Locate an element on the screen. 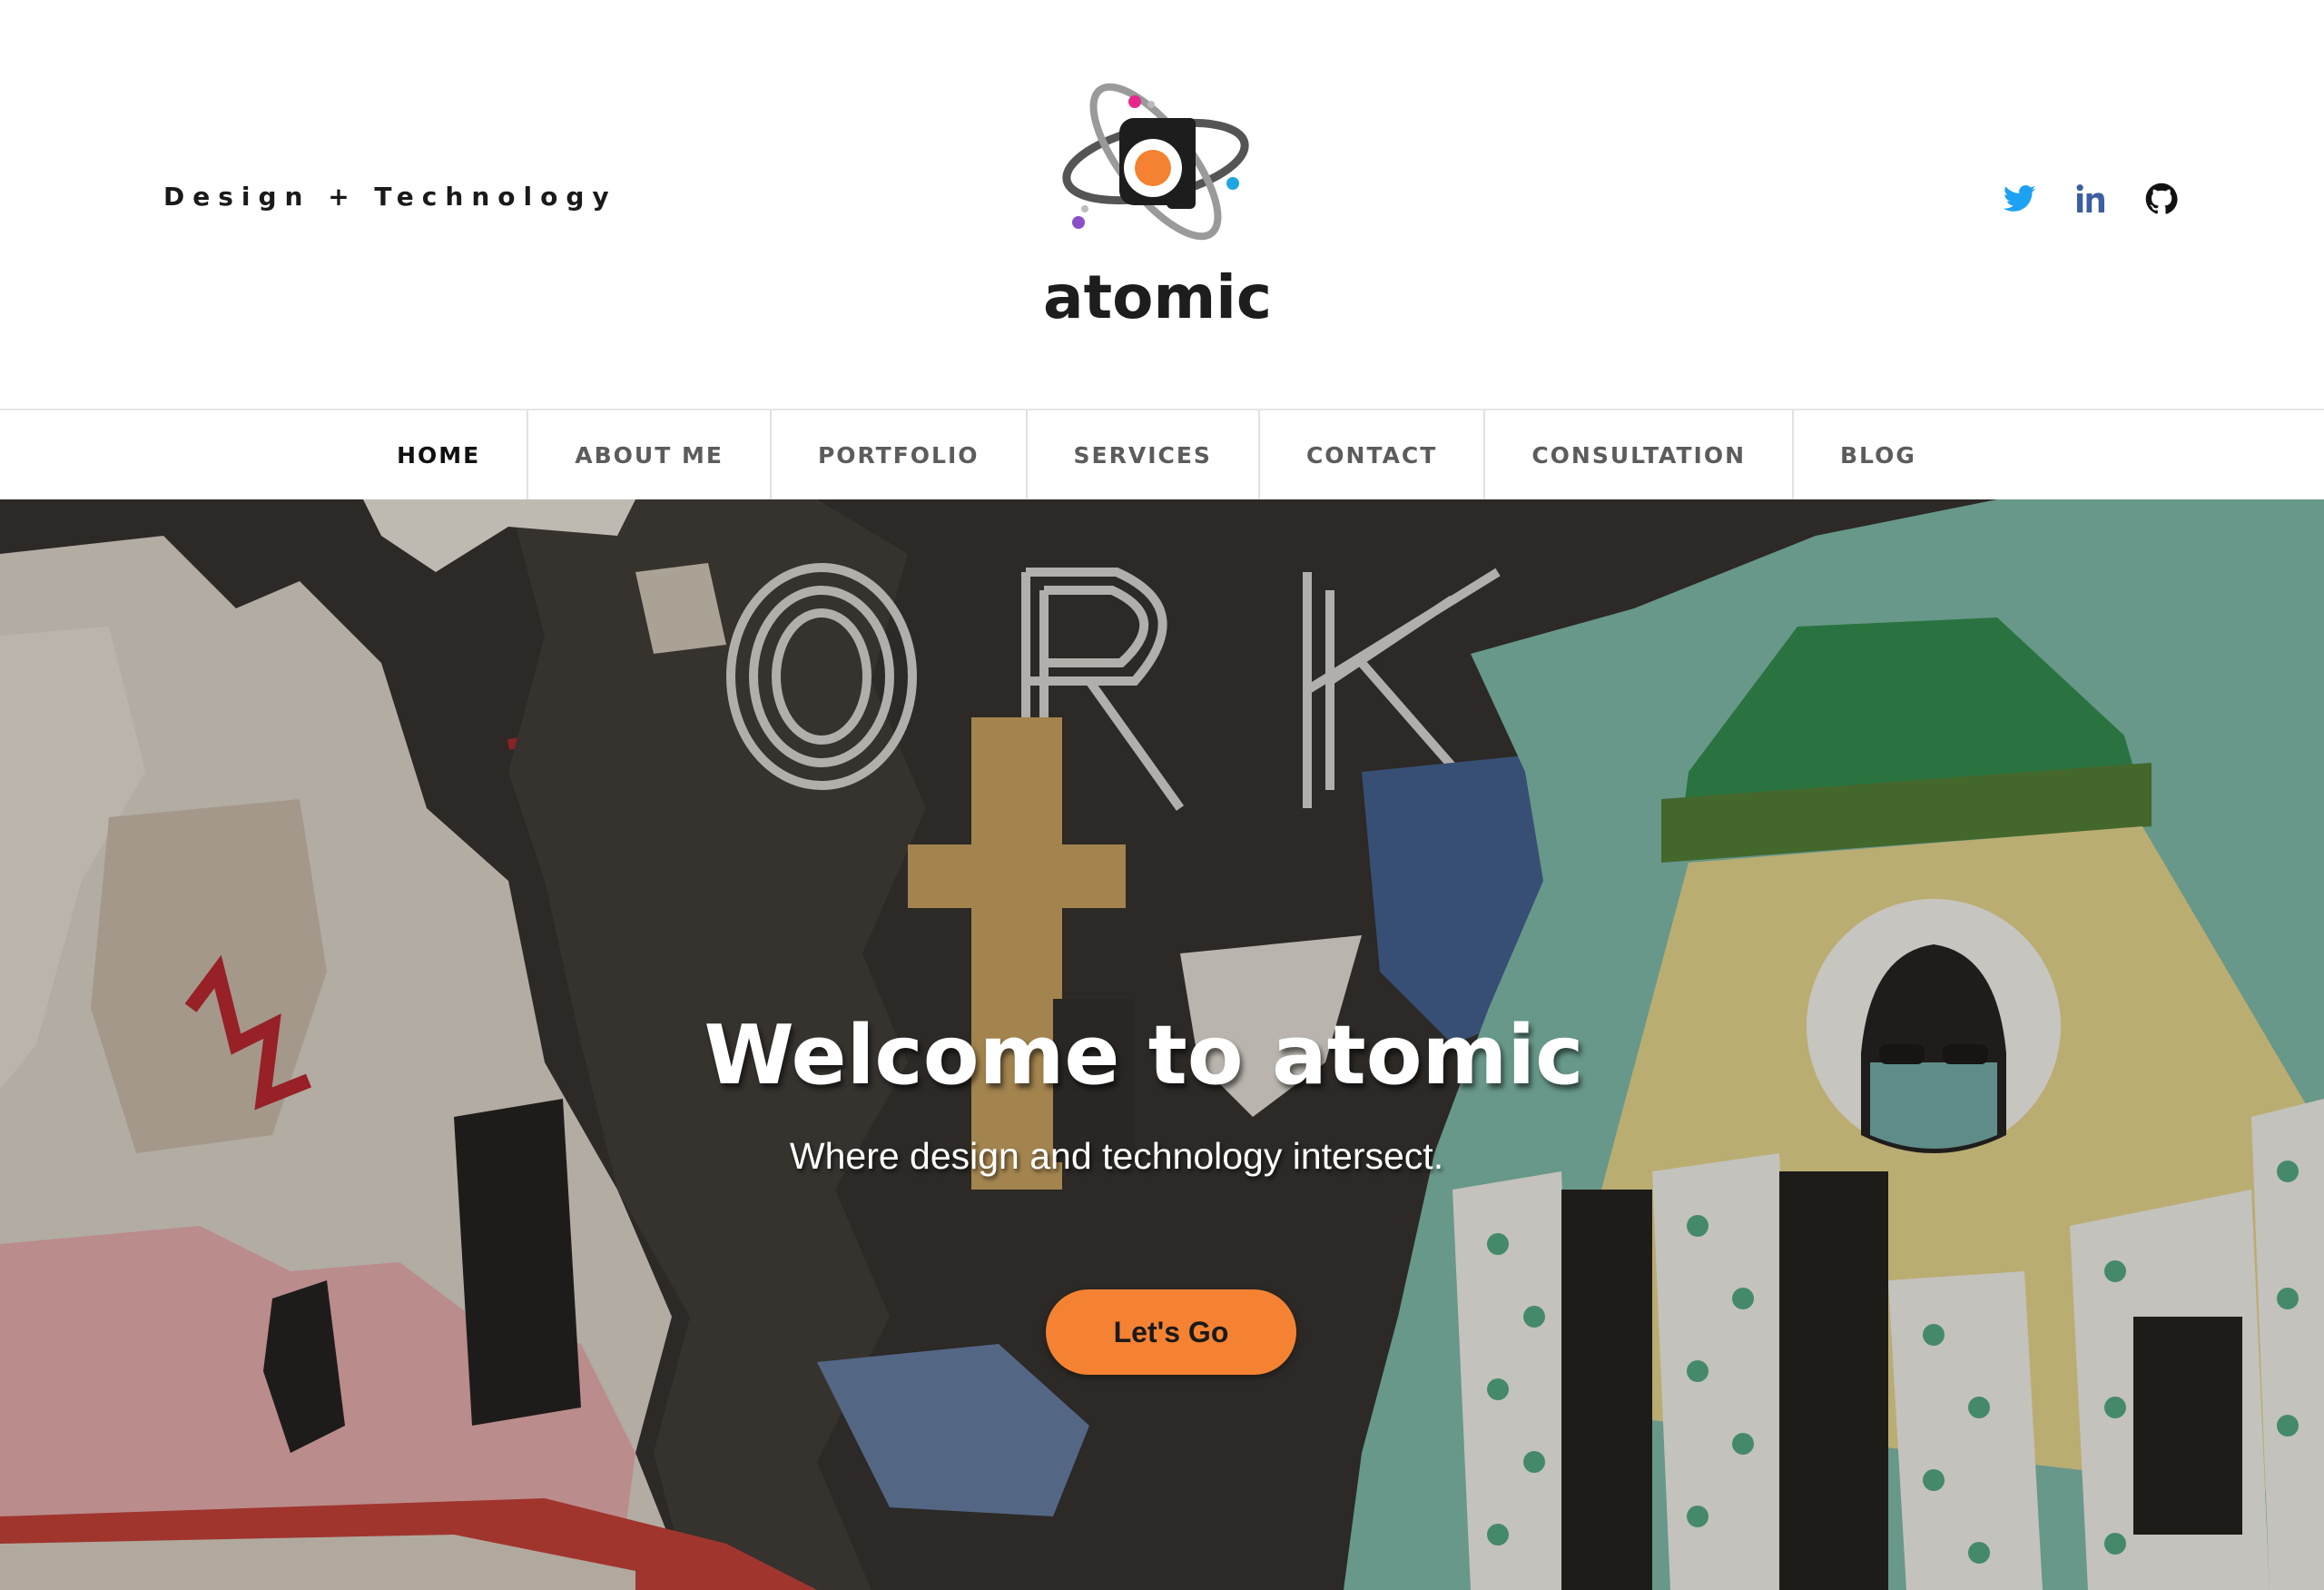 The width and height of the screenshot is (2324, 1590). nav-item-home: HOME is located at coordinates (438, 454).